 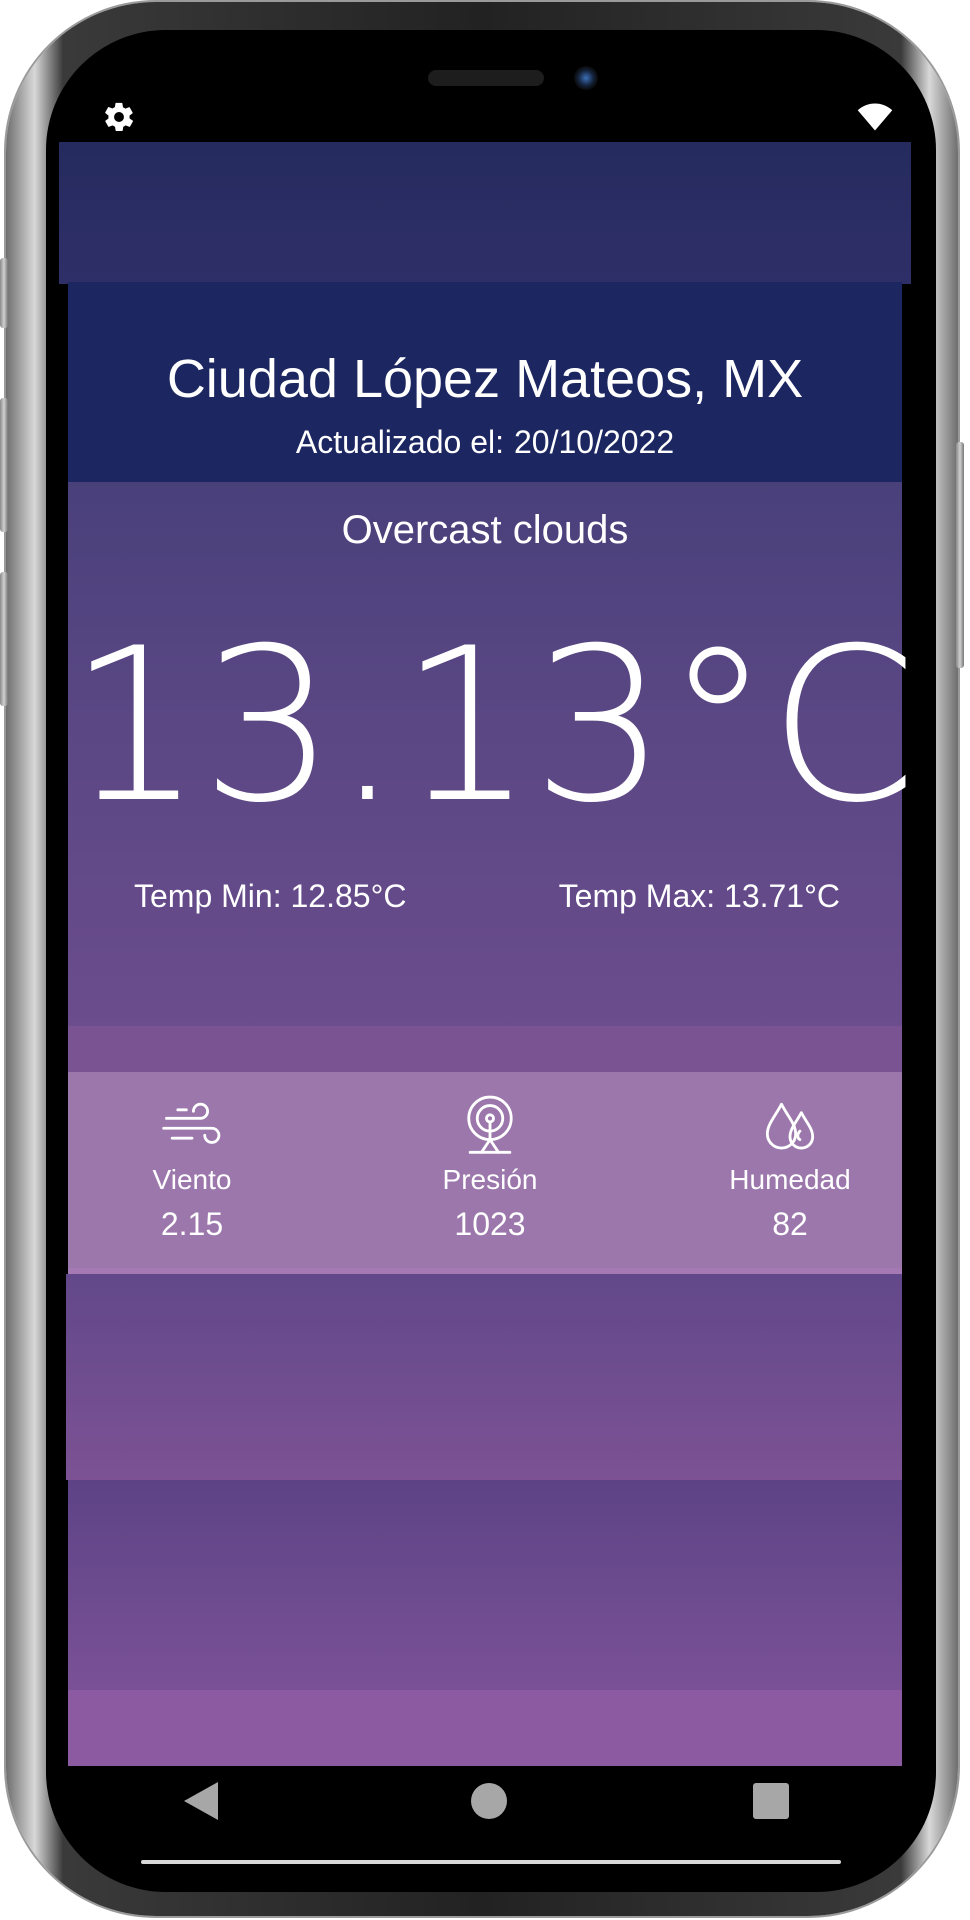 What do you see at coordinates (485, 379) in the screenshot?
I see `city-name: Ciudad López Mateos, MX` at bounding box center [485, 379].